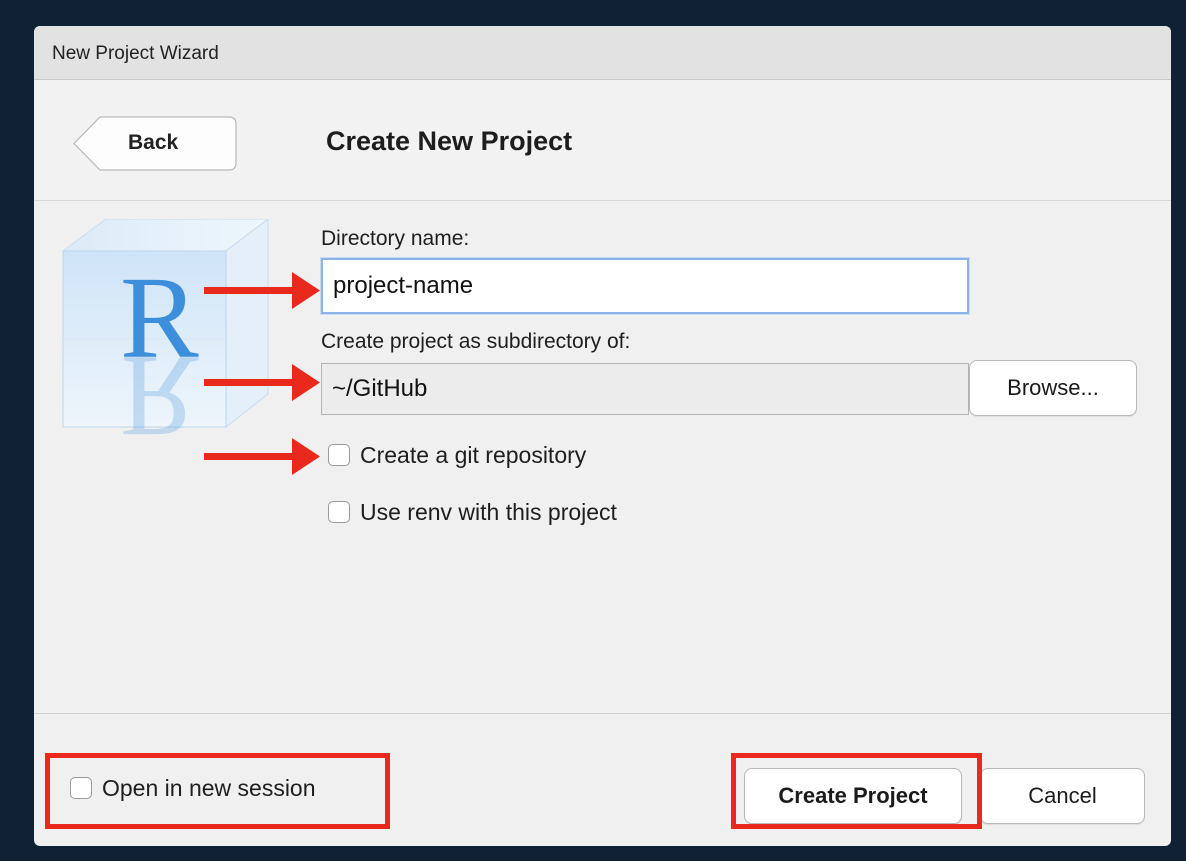 The image size is (1186, 861). I want to click on git-repo-label: Create a git repository, so click(473, 455).